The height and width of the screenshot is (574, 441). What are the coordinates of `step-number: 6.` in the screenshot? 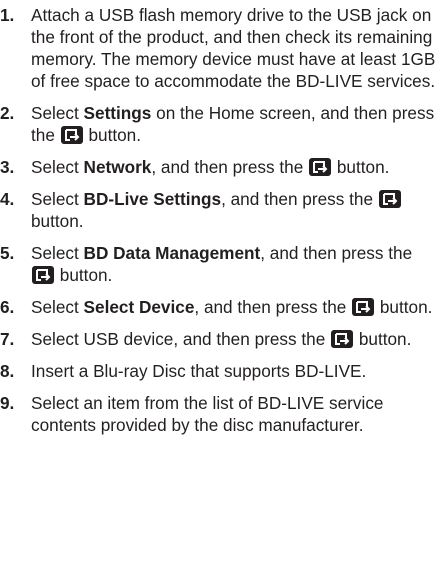 It's located at (7, 307).